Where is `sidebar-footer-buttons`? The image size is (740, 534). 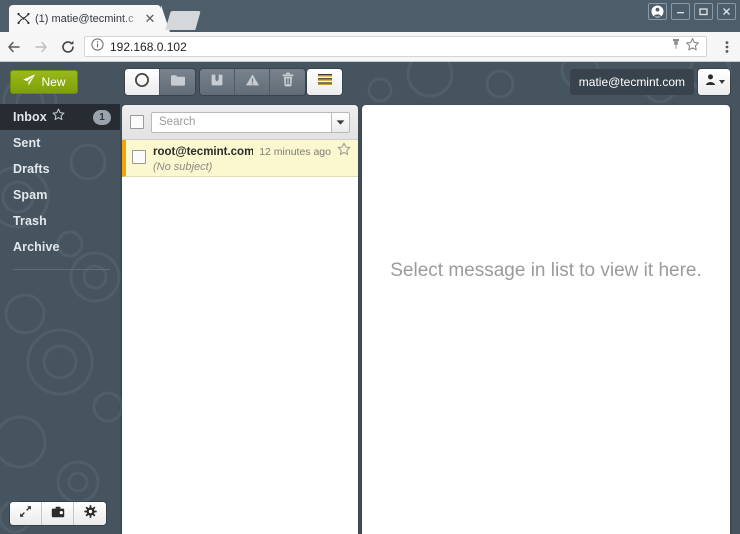
sidebar-footer-buttons is located at coordinates (58, 513).